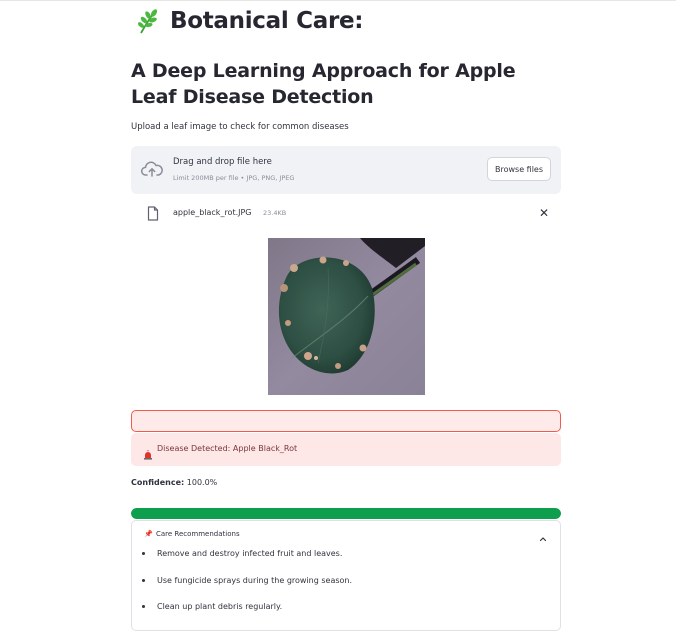 This screenshot has height=633, width=676. Describe the element at coordinates (148, 21) in the screenshot. I see `herb-icon` at that location.